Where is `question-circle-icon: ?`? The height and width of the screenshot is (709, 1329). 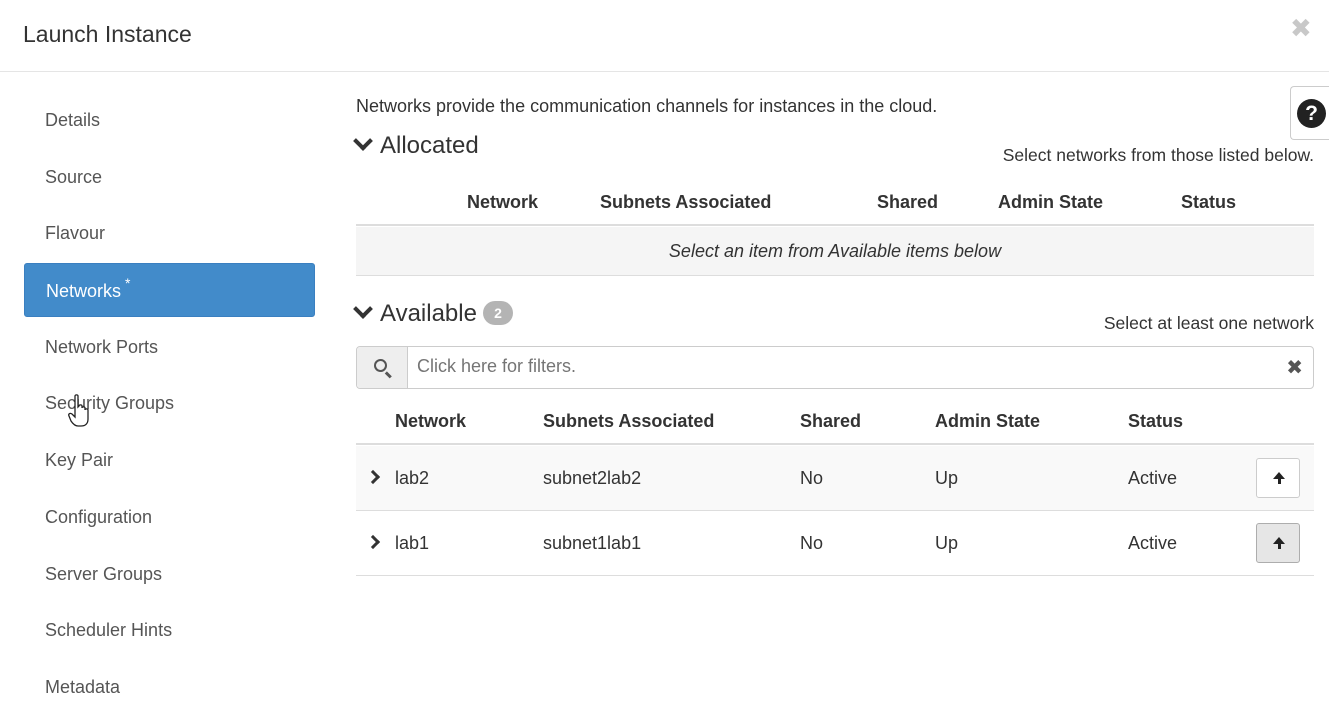
question-circle-icon: ? is located at coordinates (1311, 113).